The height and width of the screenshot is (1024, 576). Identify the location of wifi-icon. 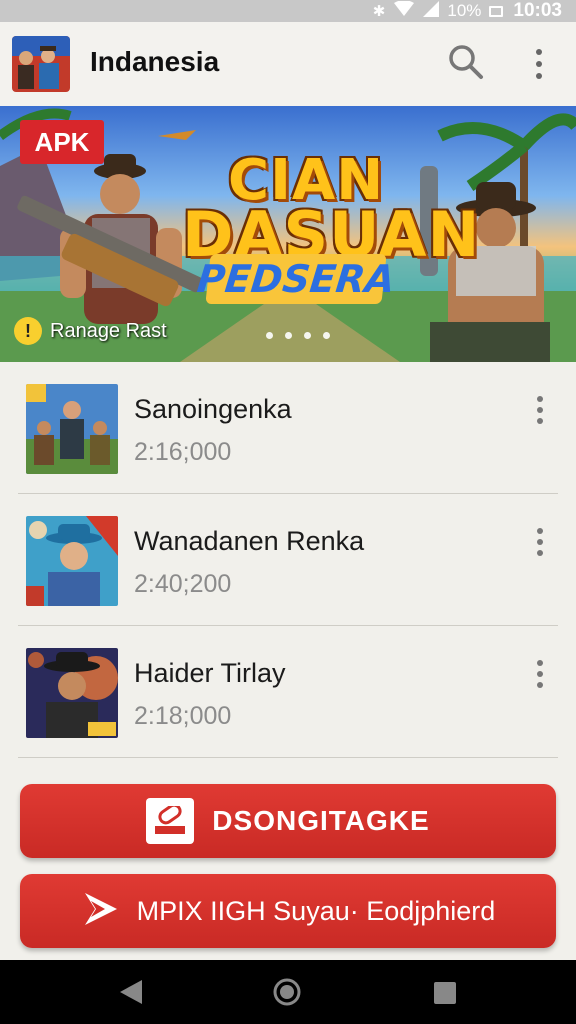
(404, 11).